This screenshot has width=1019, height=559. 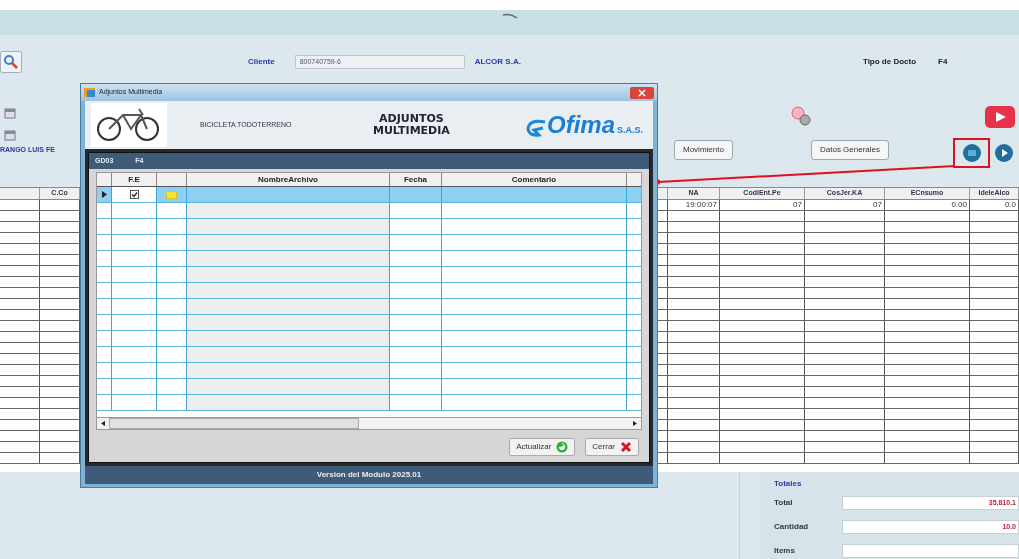 What do you see at coordinates (416, 179) in the screenshot?
I see `column-header: Fecha` at bounding box center [416, 179].